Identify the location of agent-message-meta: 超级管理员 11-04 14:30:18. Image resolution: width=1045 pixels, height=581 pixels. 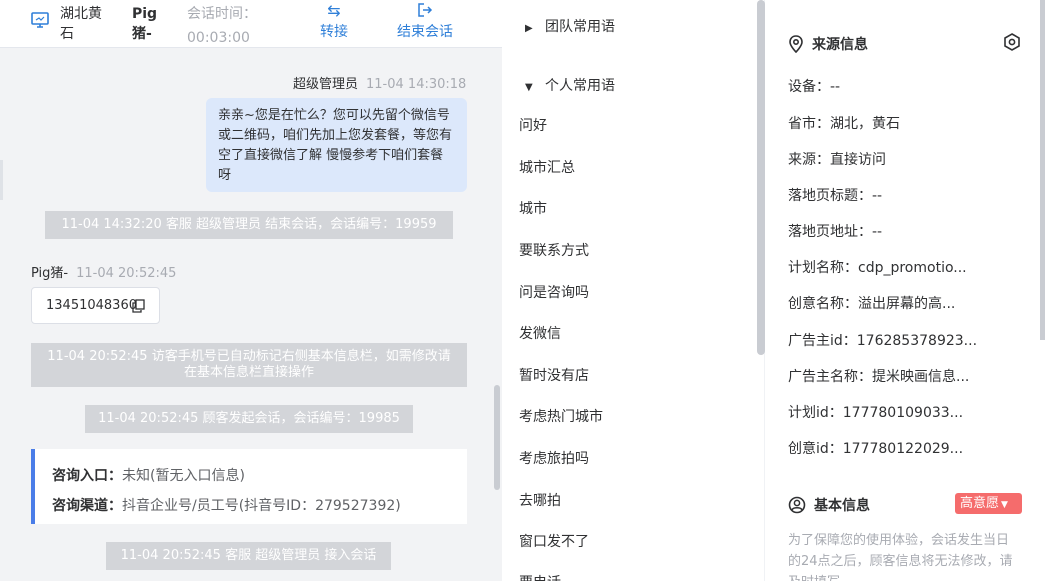
(379, 82).